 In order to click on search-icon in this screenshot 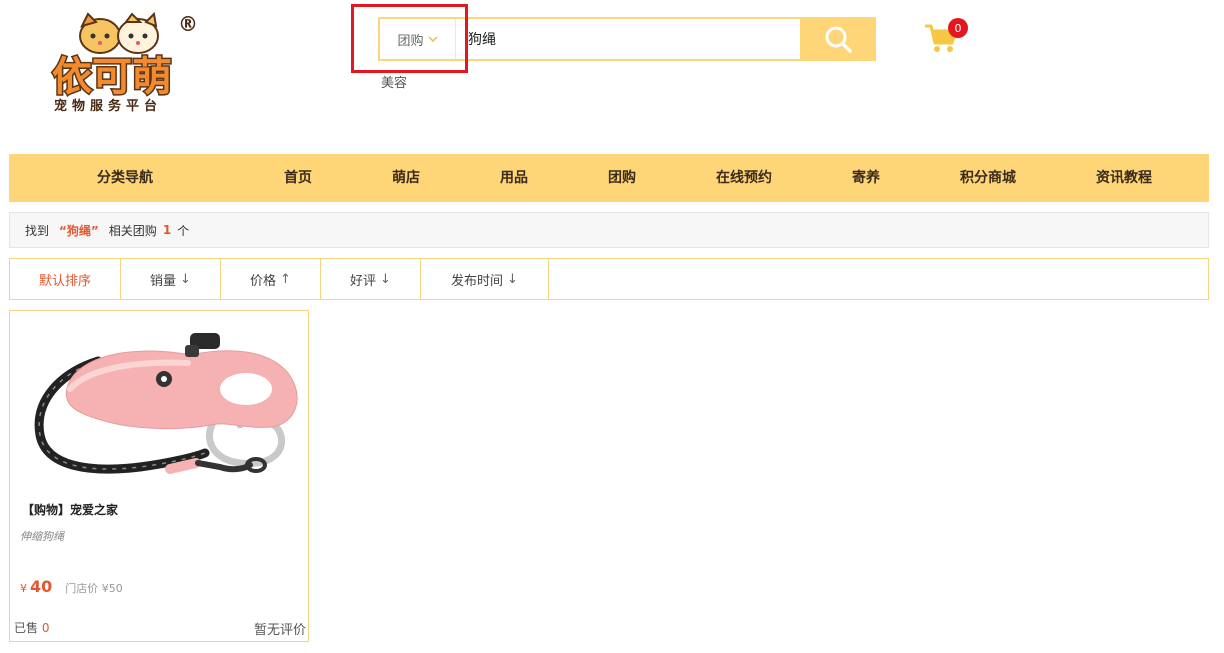, I will do `click(838, 39)`.